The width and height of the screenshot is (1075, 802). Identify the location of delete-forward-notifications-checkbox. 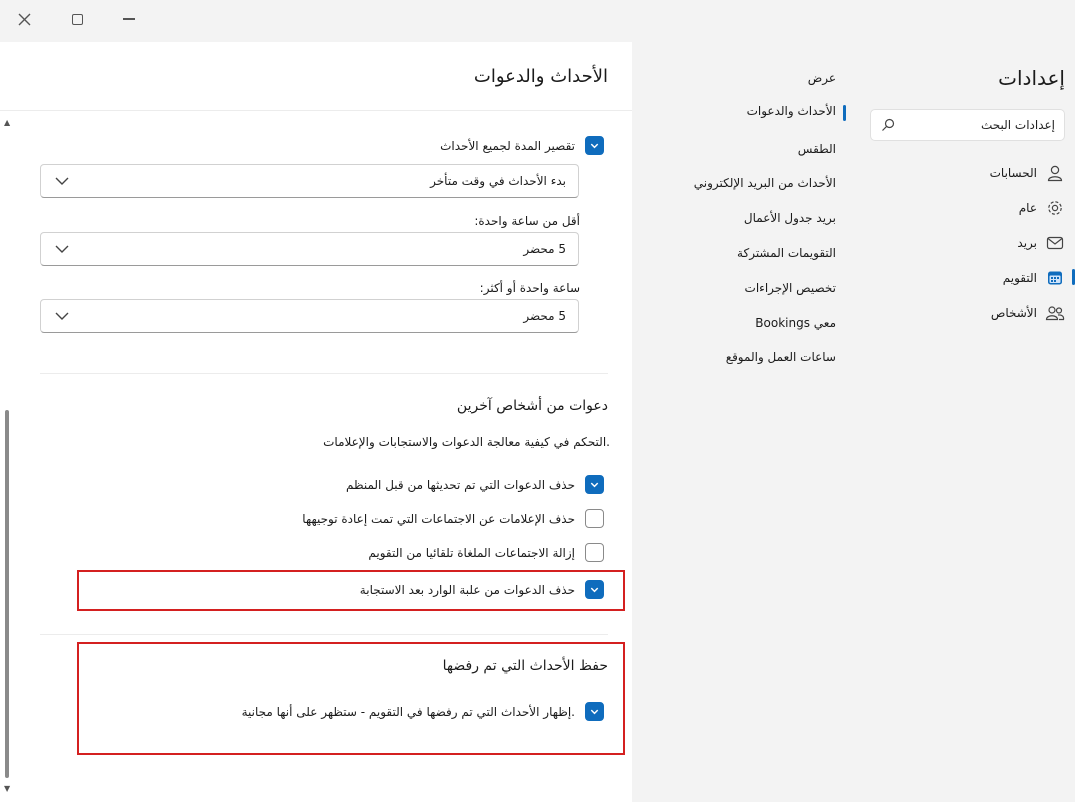
(594, 518).